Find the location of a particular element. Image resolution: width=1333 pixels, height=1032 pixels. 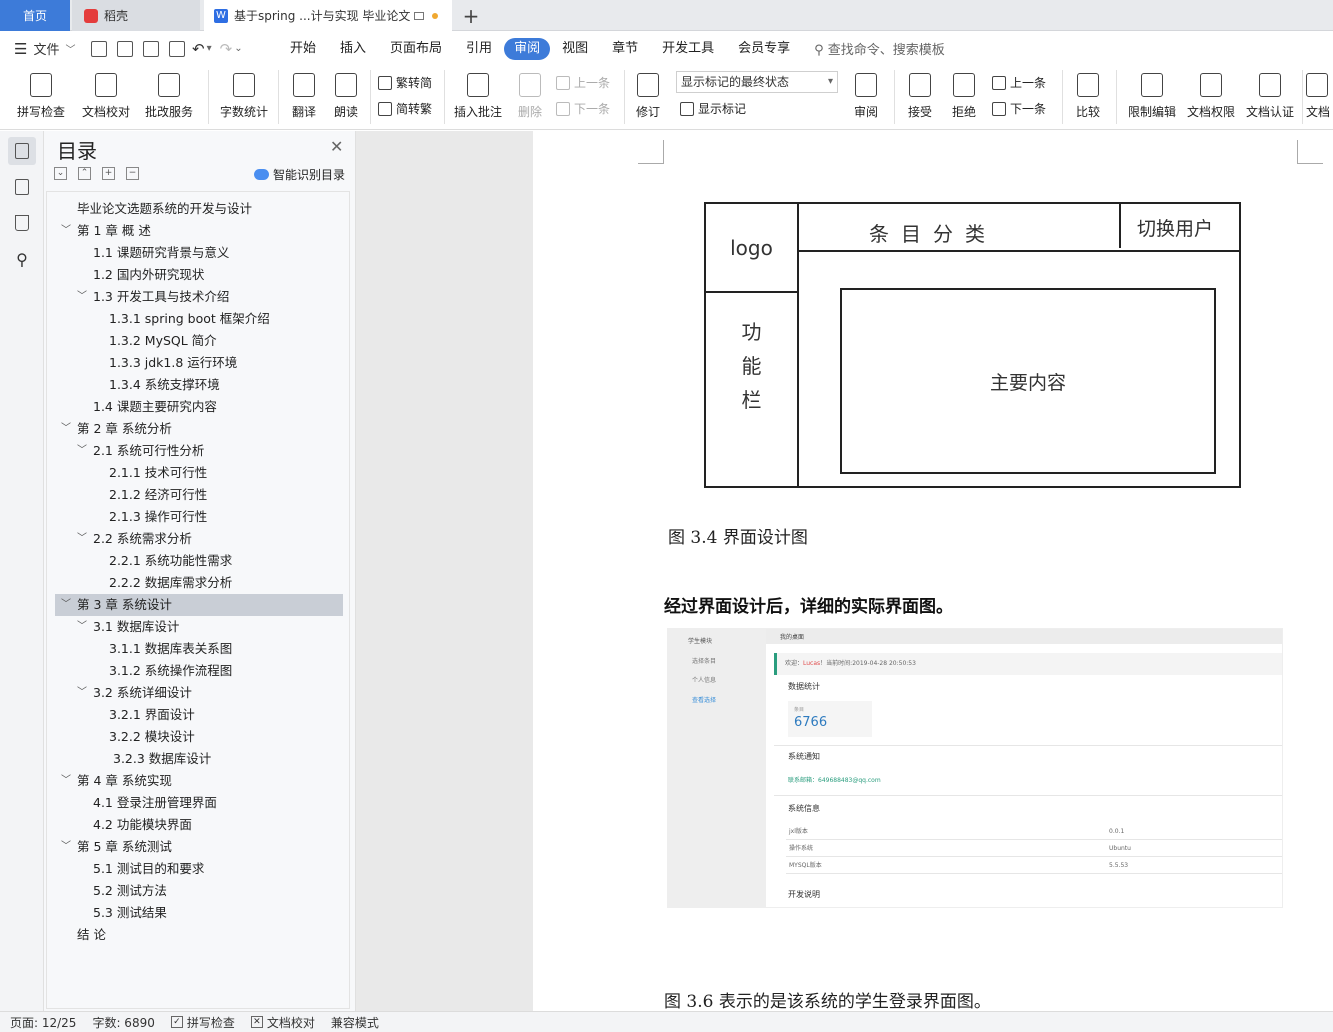

toc-item: 3.1.1 数据库表关系图 is located at coordinates (199, 649).